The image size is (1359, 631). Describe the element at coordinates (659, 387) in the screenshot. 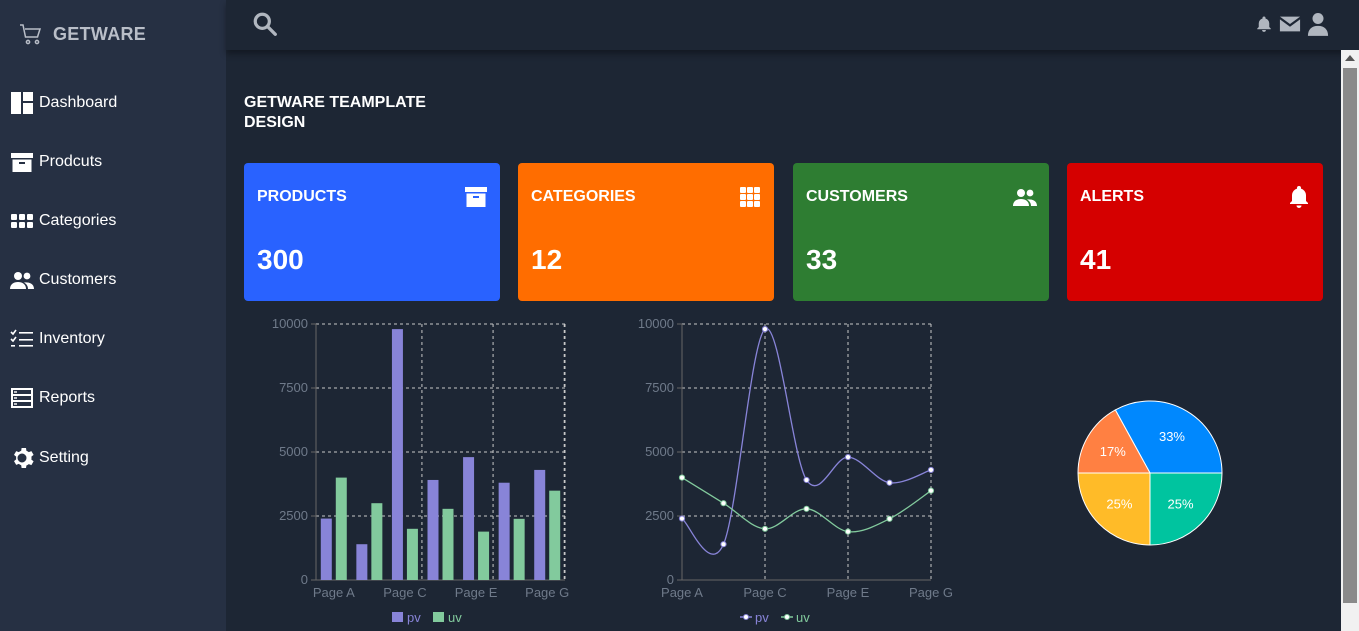

I see `y-tick-label: 7500` at that location.